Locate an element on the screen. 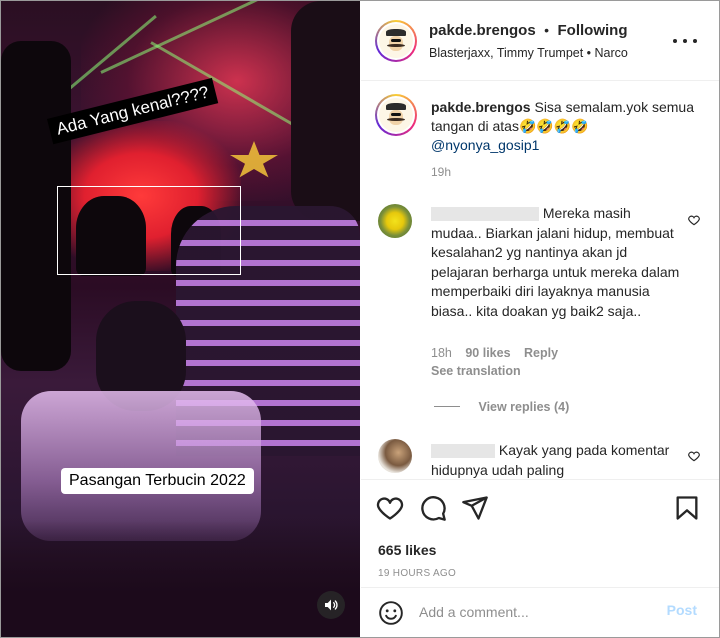  more-options-button is located at coordinates (685, 41).